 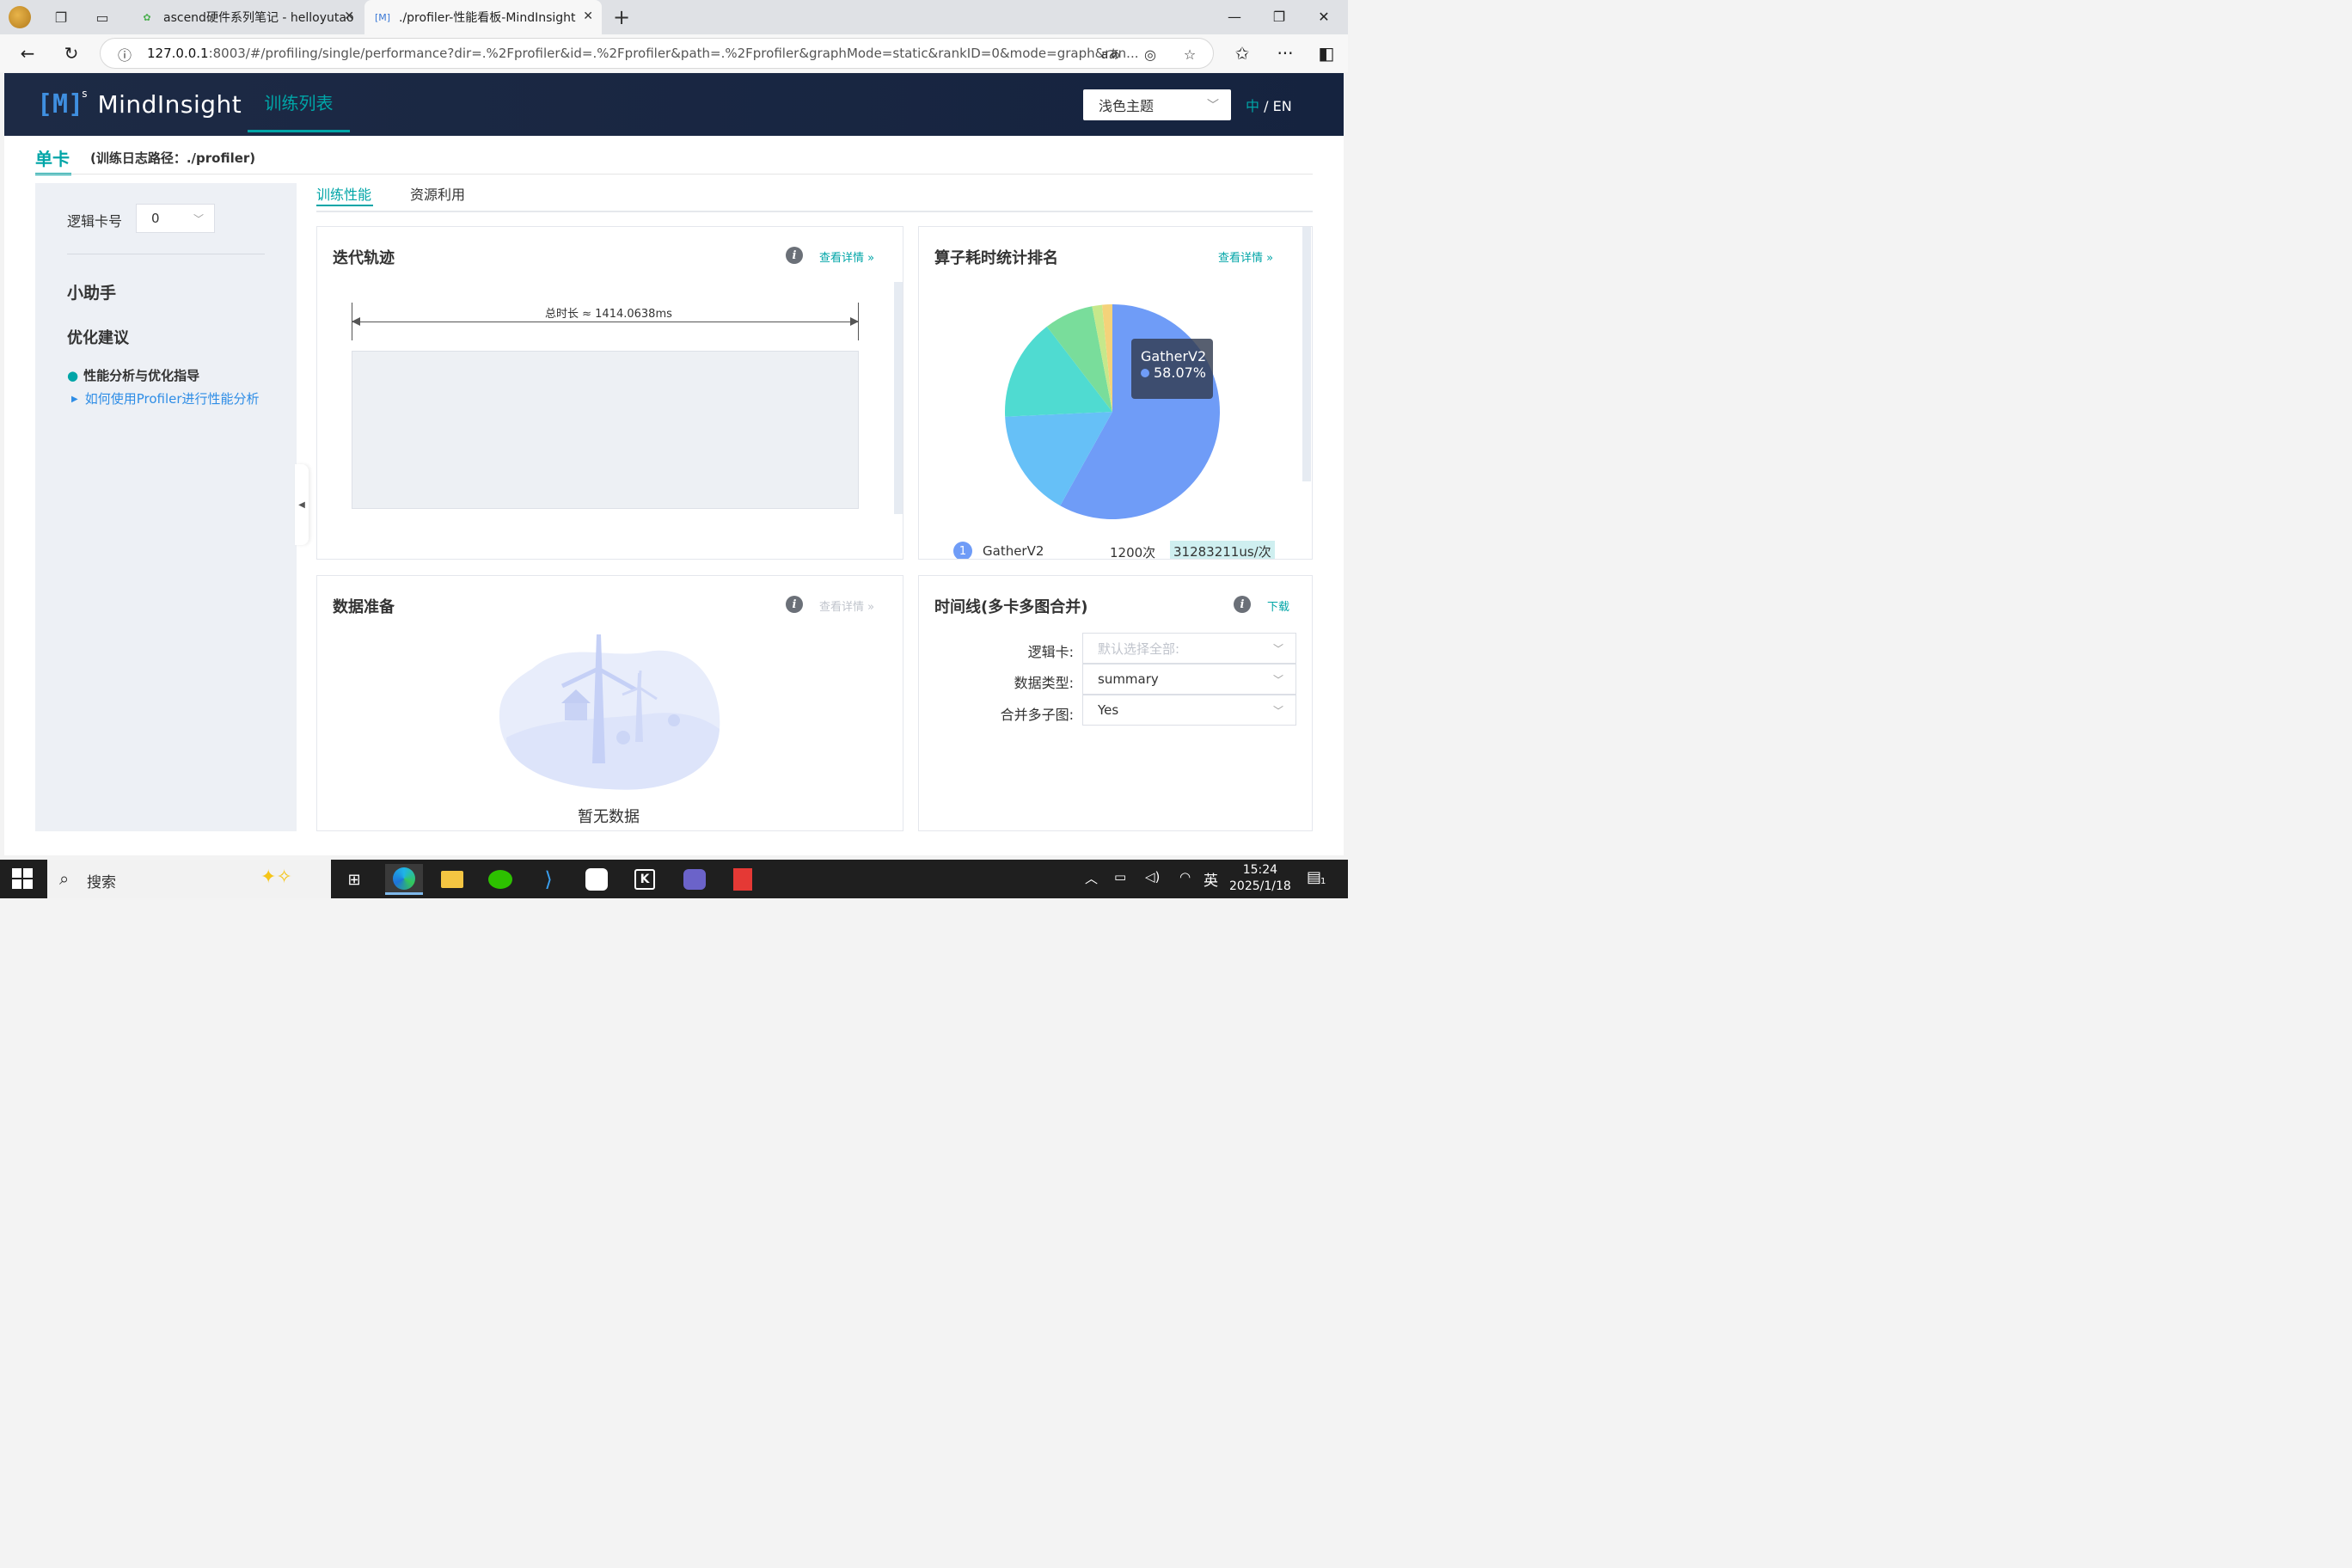 What do you see at coordinates (854, 321) in the screenshot?
I see `arrow-right-icon` at bounding box center [854, 321].